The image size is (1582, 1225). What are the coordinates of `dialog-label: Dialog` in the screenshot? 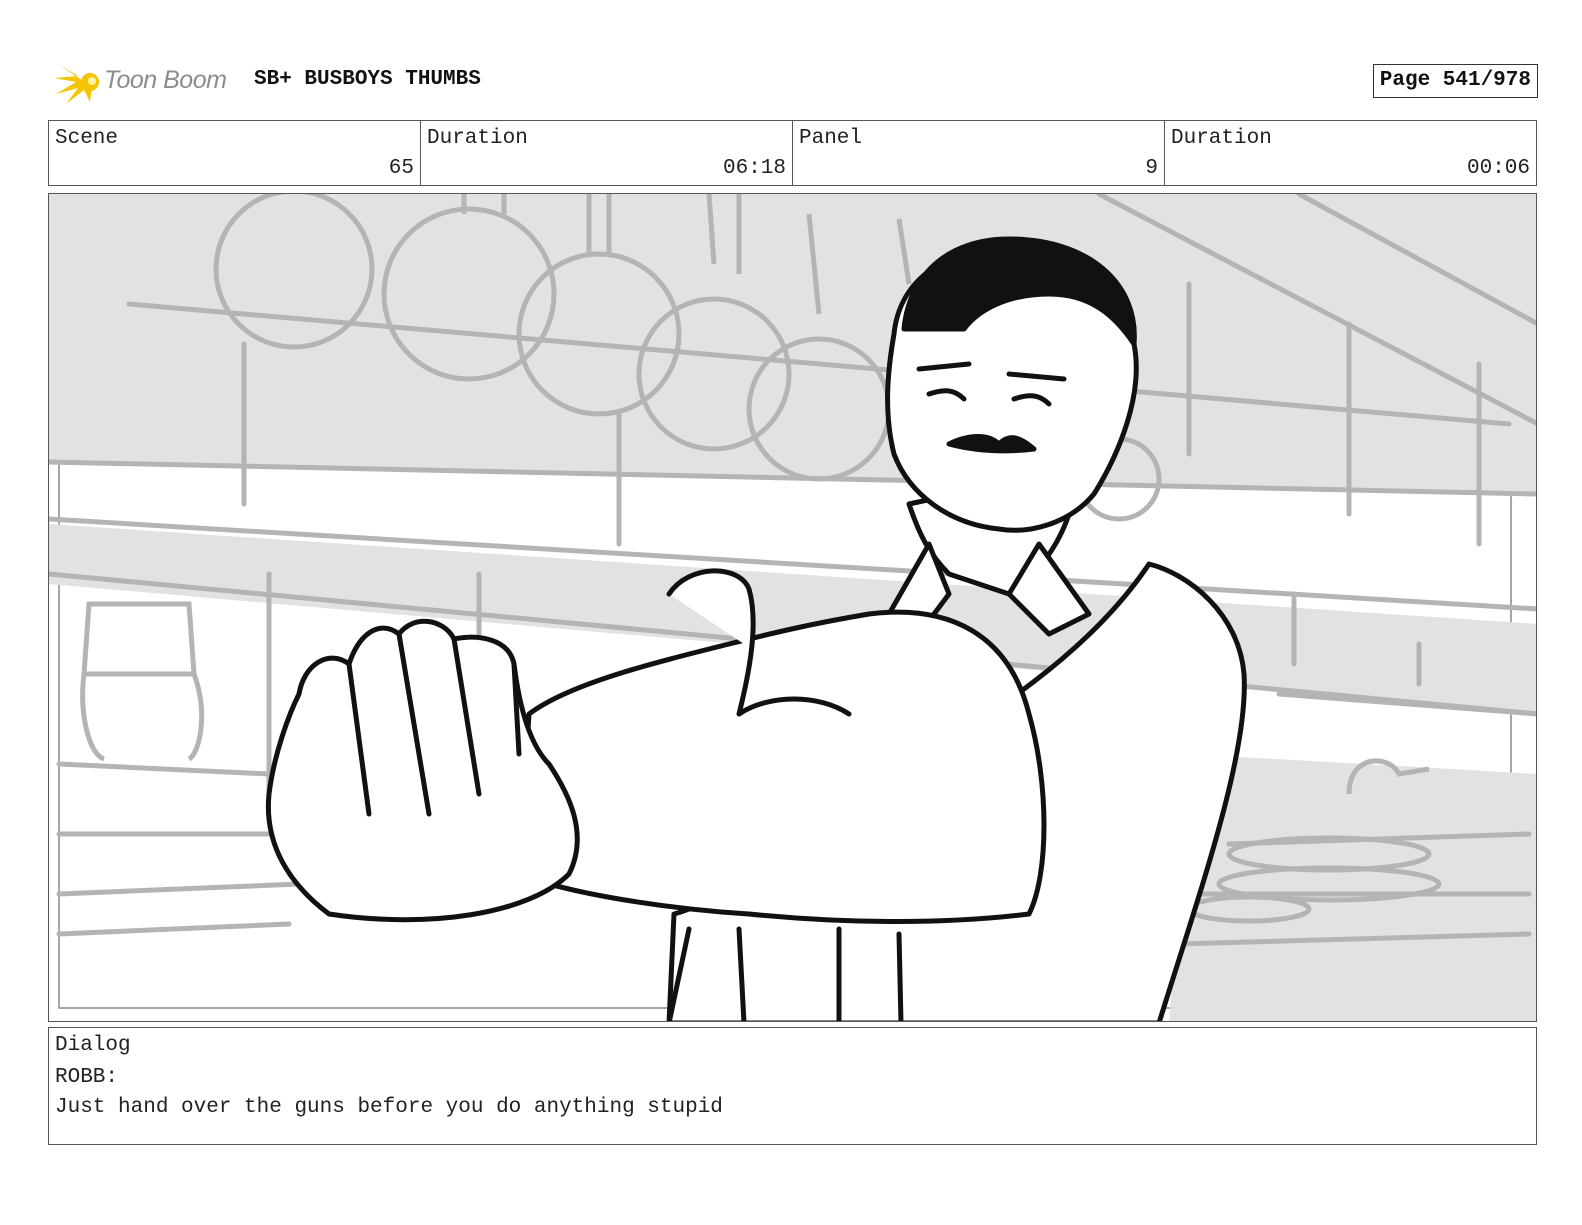 It's located at (93, 1045).